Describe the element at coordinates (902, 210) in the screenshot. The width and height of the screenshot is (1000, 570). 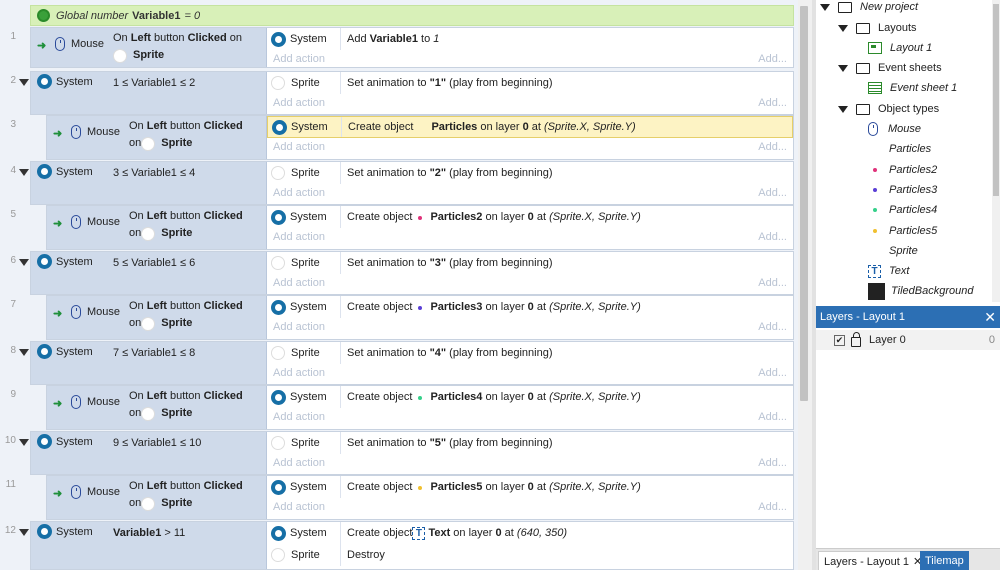
I see `tree-object-particles4: Particles4` at that location.